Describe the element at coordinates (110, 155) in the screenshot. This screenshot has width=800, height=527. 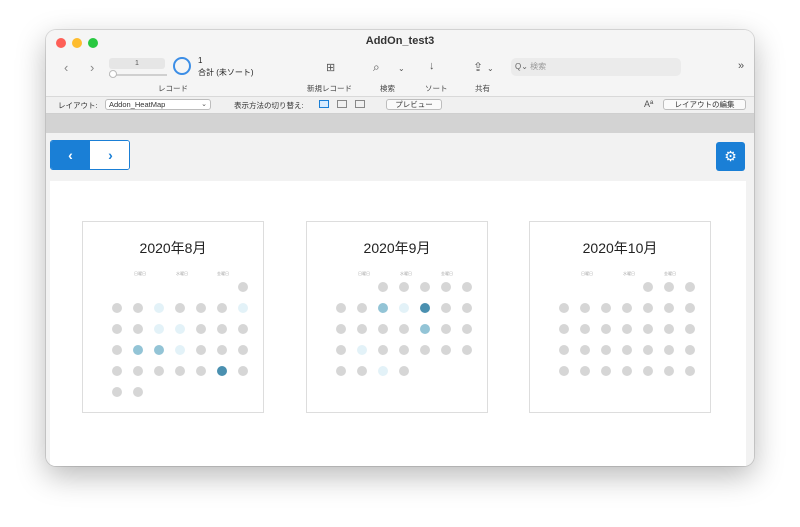
I see `next-month-button: ›` at that location.